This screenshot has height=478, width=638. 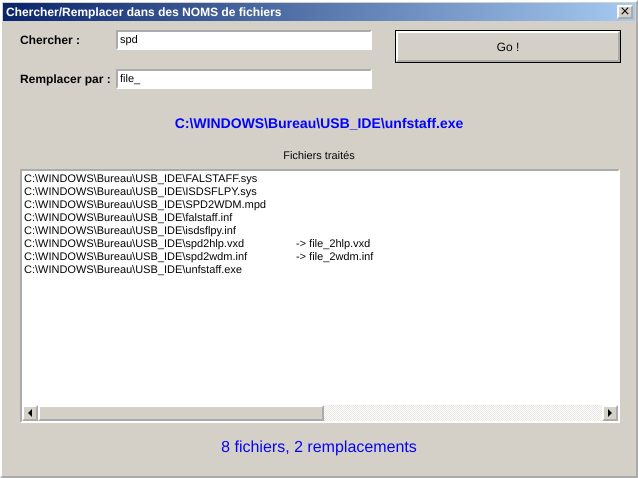 What do you see at coordinates (130, 231) in the screenshot?
I see `file-path: C:\WINDOWS\Bureau\USB_IDE\isdsflpy.inf` at bounding box center [130, 231].